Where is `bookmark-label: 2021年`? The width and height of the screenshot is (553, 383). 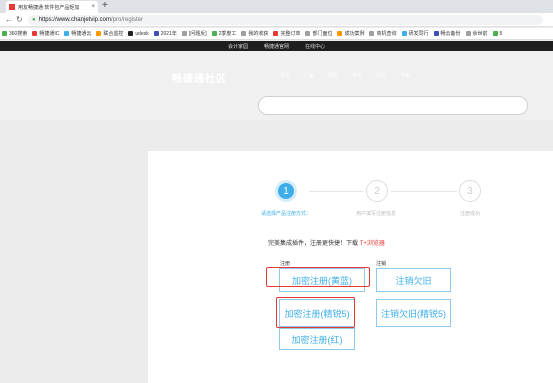 bookmark-label: 2021年 is located at coordinates (168, 34).